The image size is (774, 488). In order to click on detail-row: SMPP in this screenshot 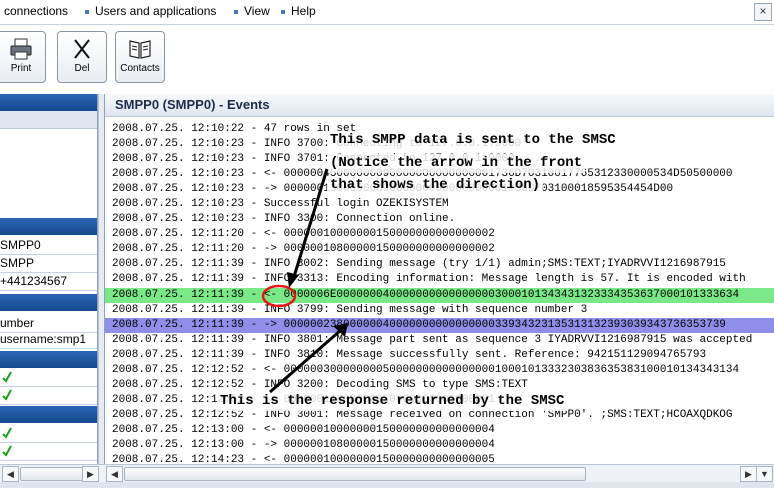, I will do `click(48, 263)`.